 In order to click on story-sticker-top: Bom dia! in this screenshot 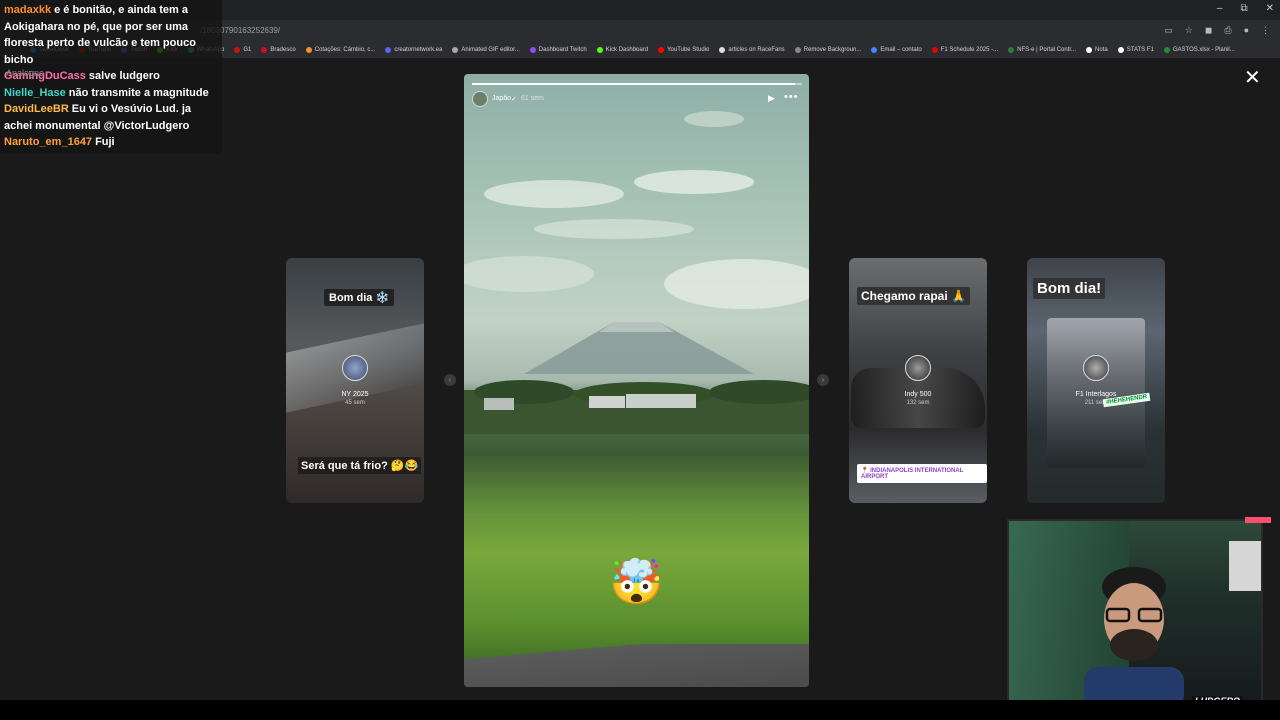, I will do `click(1069, 288)`.